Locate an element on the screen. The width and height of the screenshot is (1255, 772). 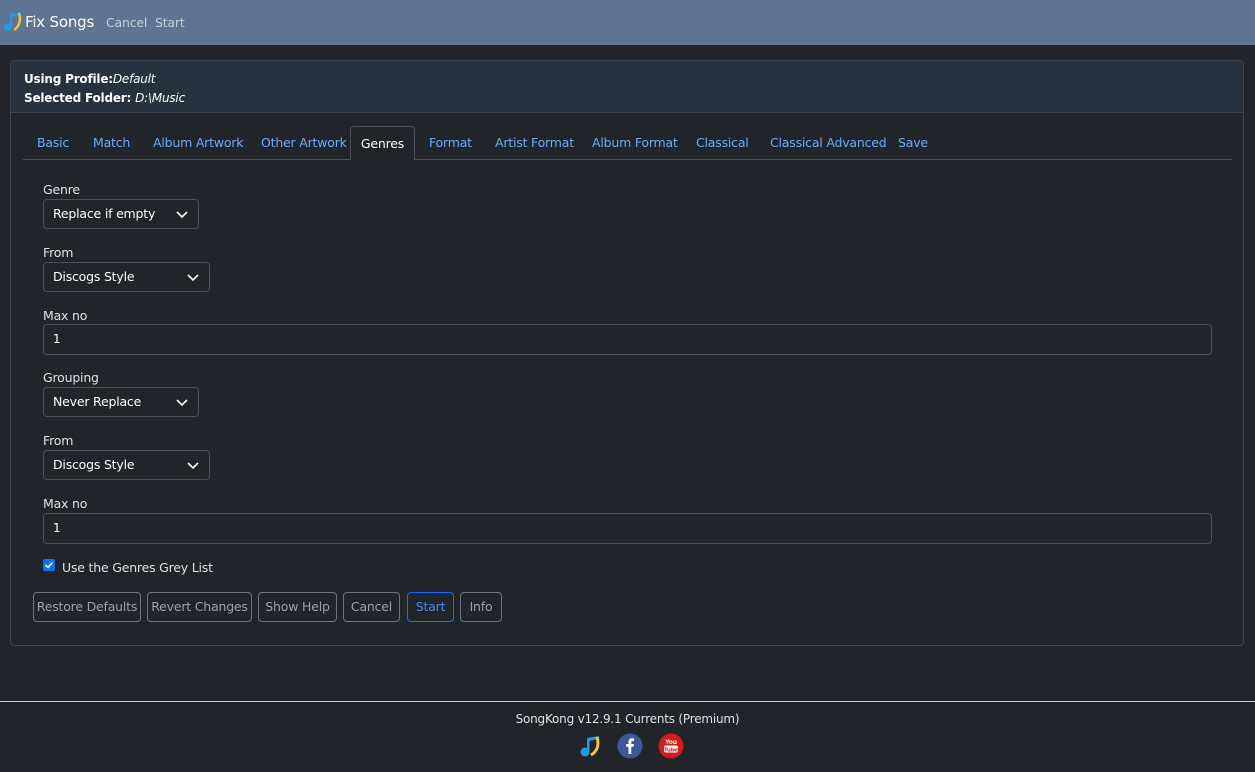
profile-value: Default is located at coordinates (134, 79).